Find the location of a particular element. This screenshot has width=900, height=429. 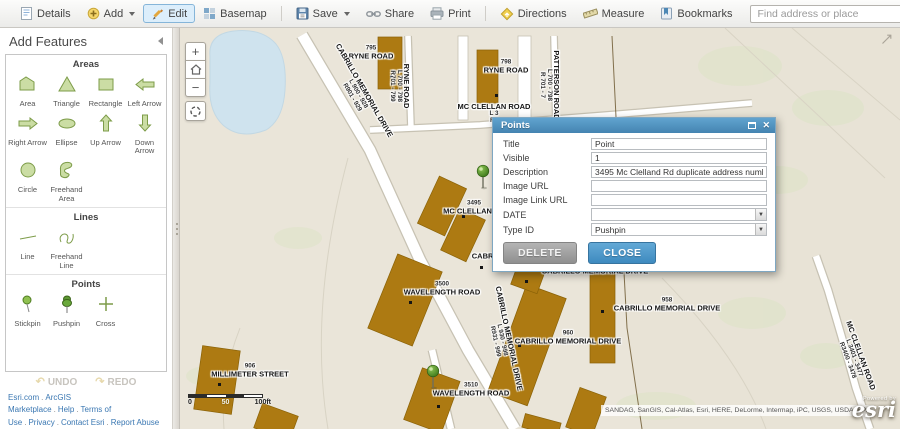

freehand-line-icon is located at coordinates (67, 239).